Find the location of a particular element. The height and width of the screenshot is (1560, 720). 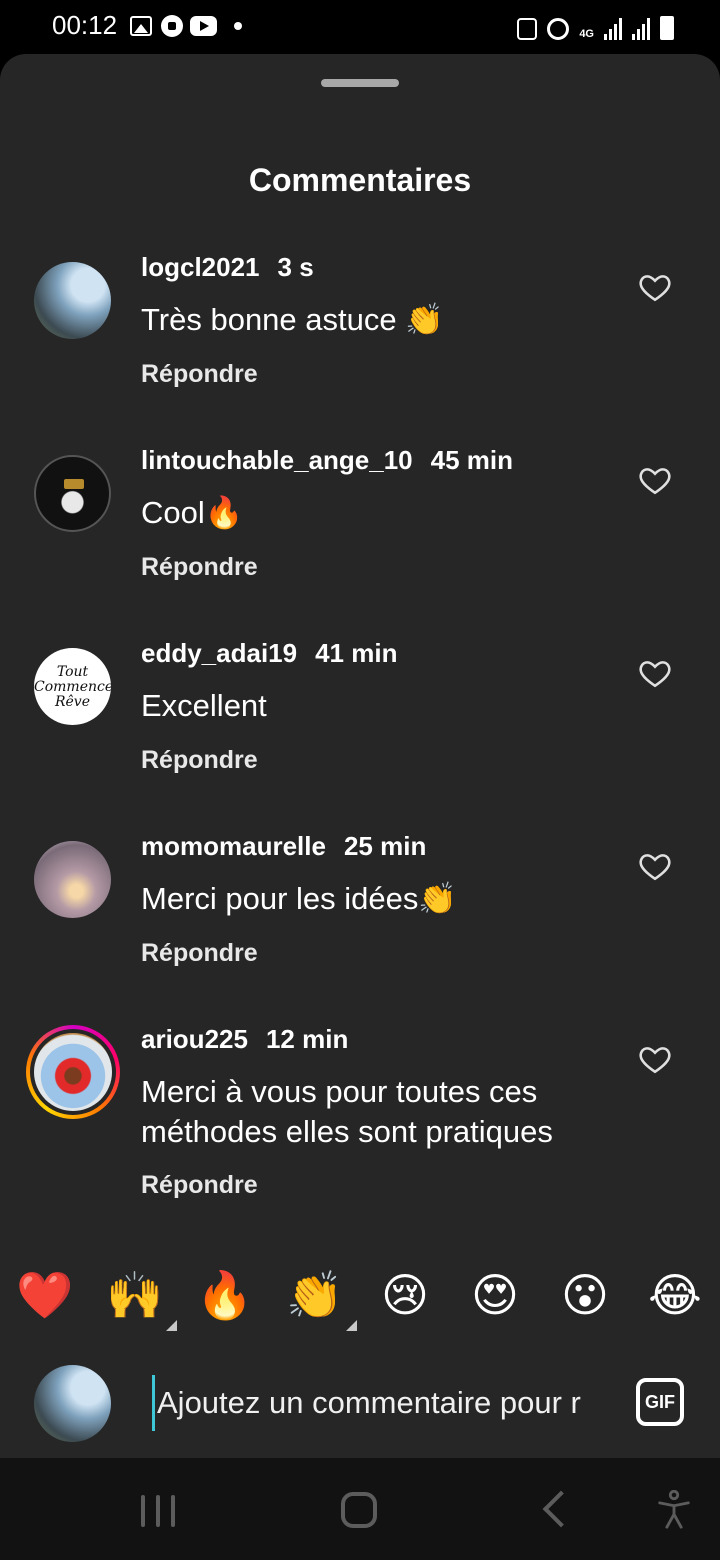

reaction-surprised: 😮 is located at coordinates (585, 1295).